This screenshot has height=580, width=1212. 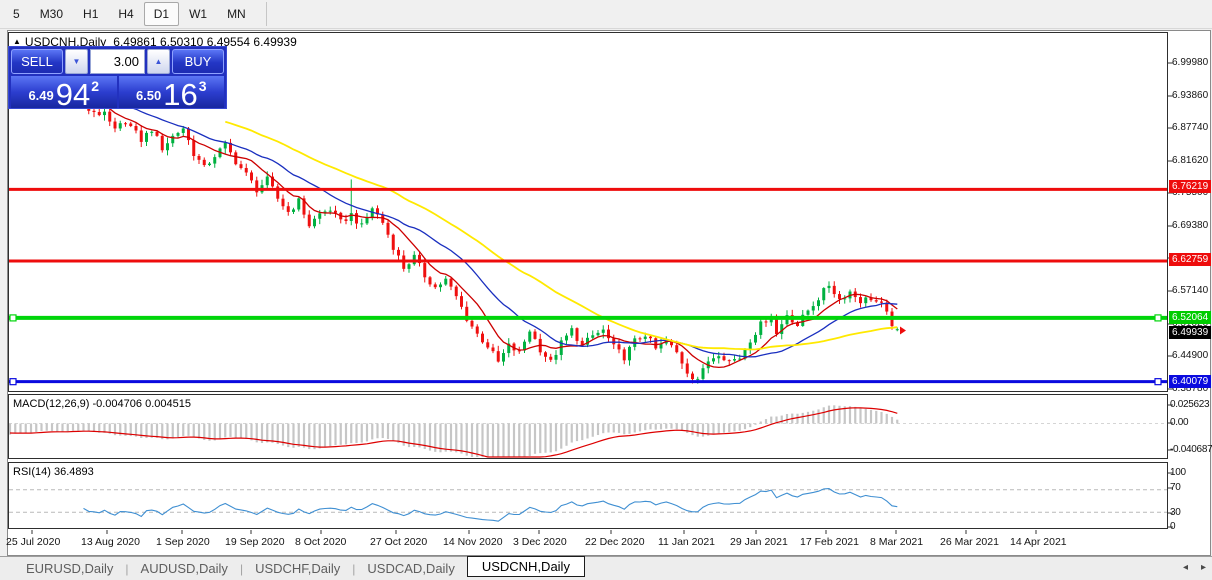 What do you see at coordinates (125, 14) in the screenshot?
I see `timeframe-button-H4: H4` at bounding box center [125, 14].